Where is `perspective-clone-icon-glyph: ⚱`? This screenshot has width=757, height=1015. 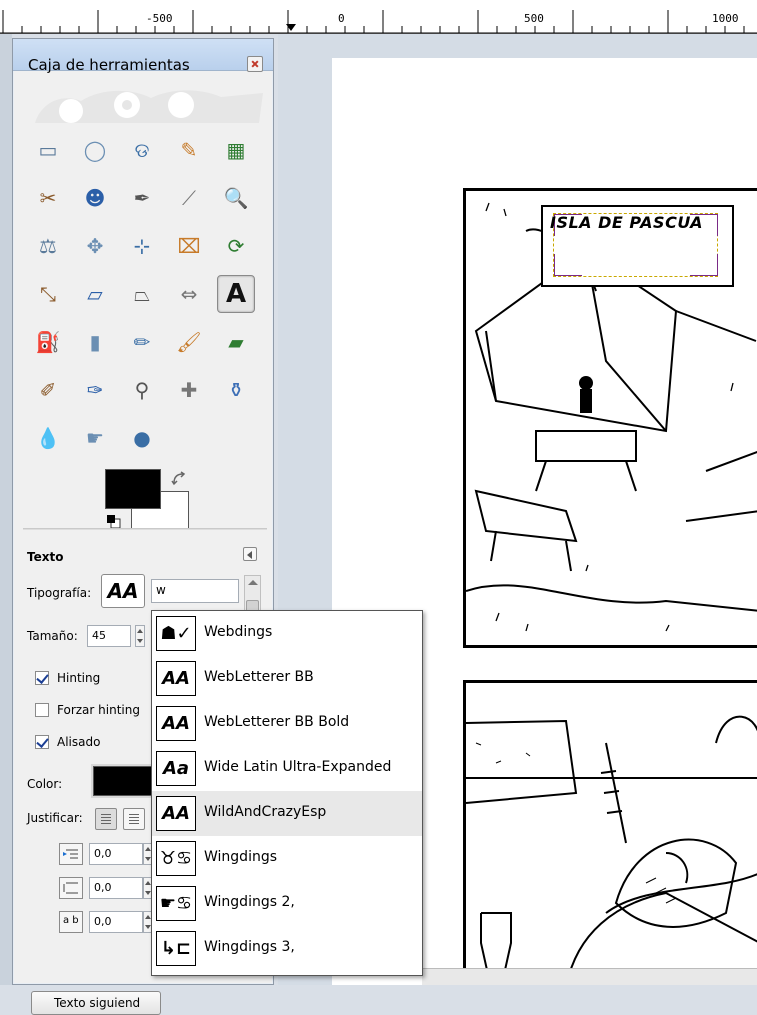 perspective-clone-icon-glyph: ⚱ is located at coordinates (236, 390).